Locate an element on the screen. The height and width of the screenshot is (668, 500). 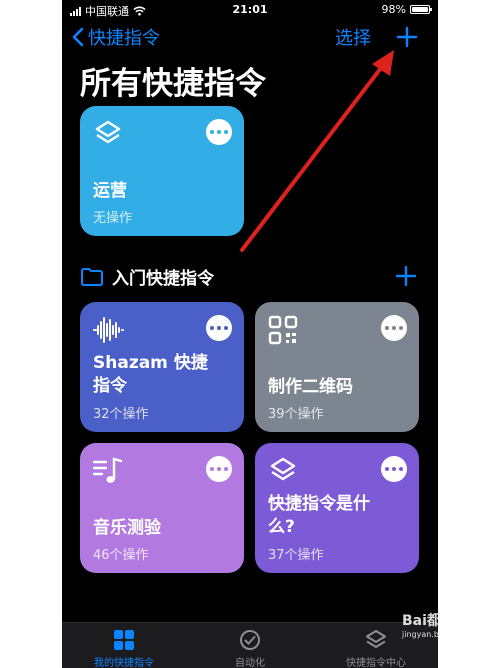
back-button: 快捷指令 is located at coordinates (116, 37).